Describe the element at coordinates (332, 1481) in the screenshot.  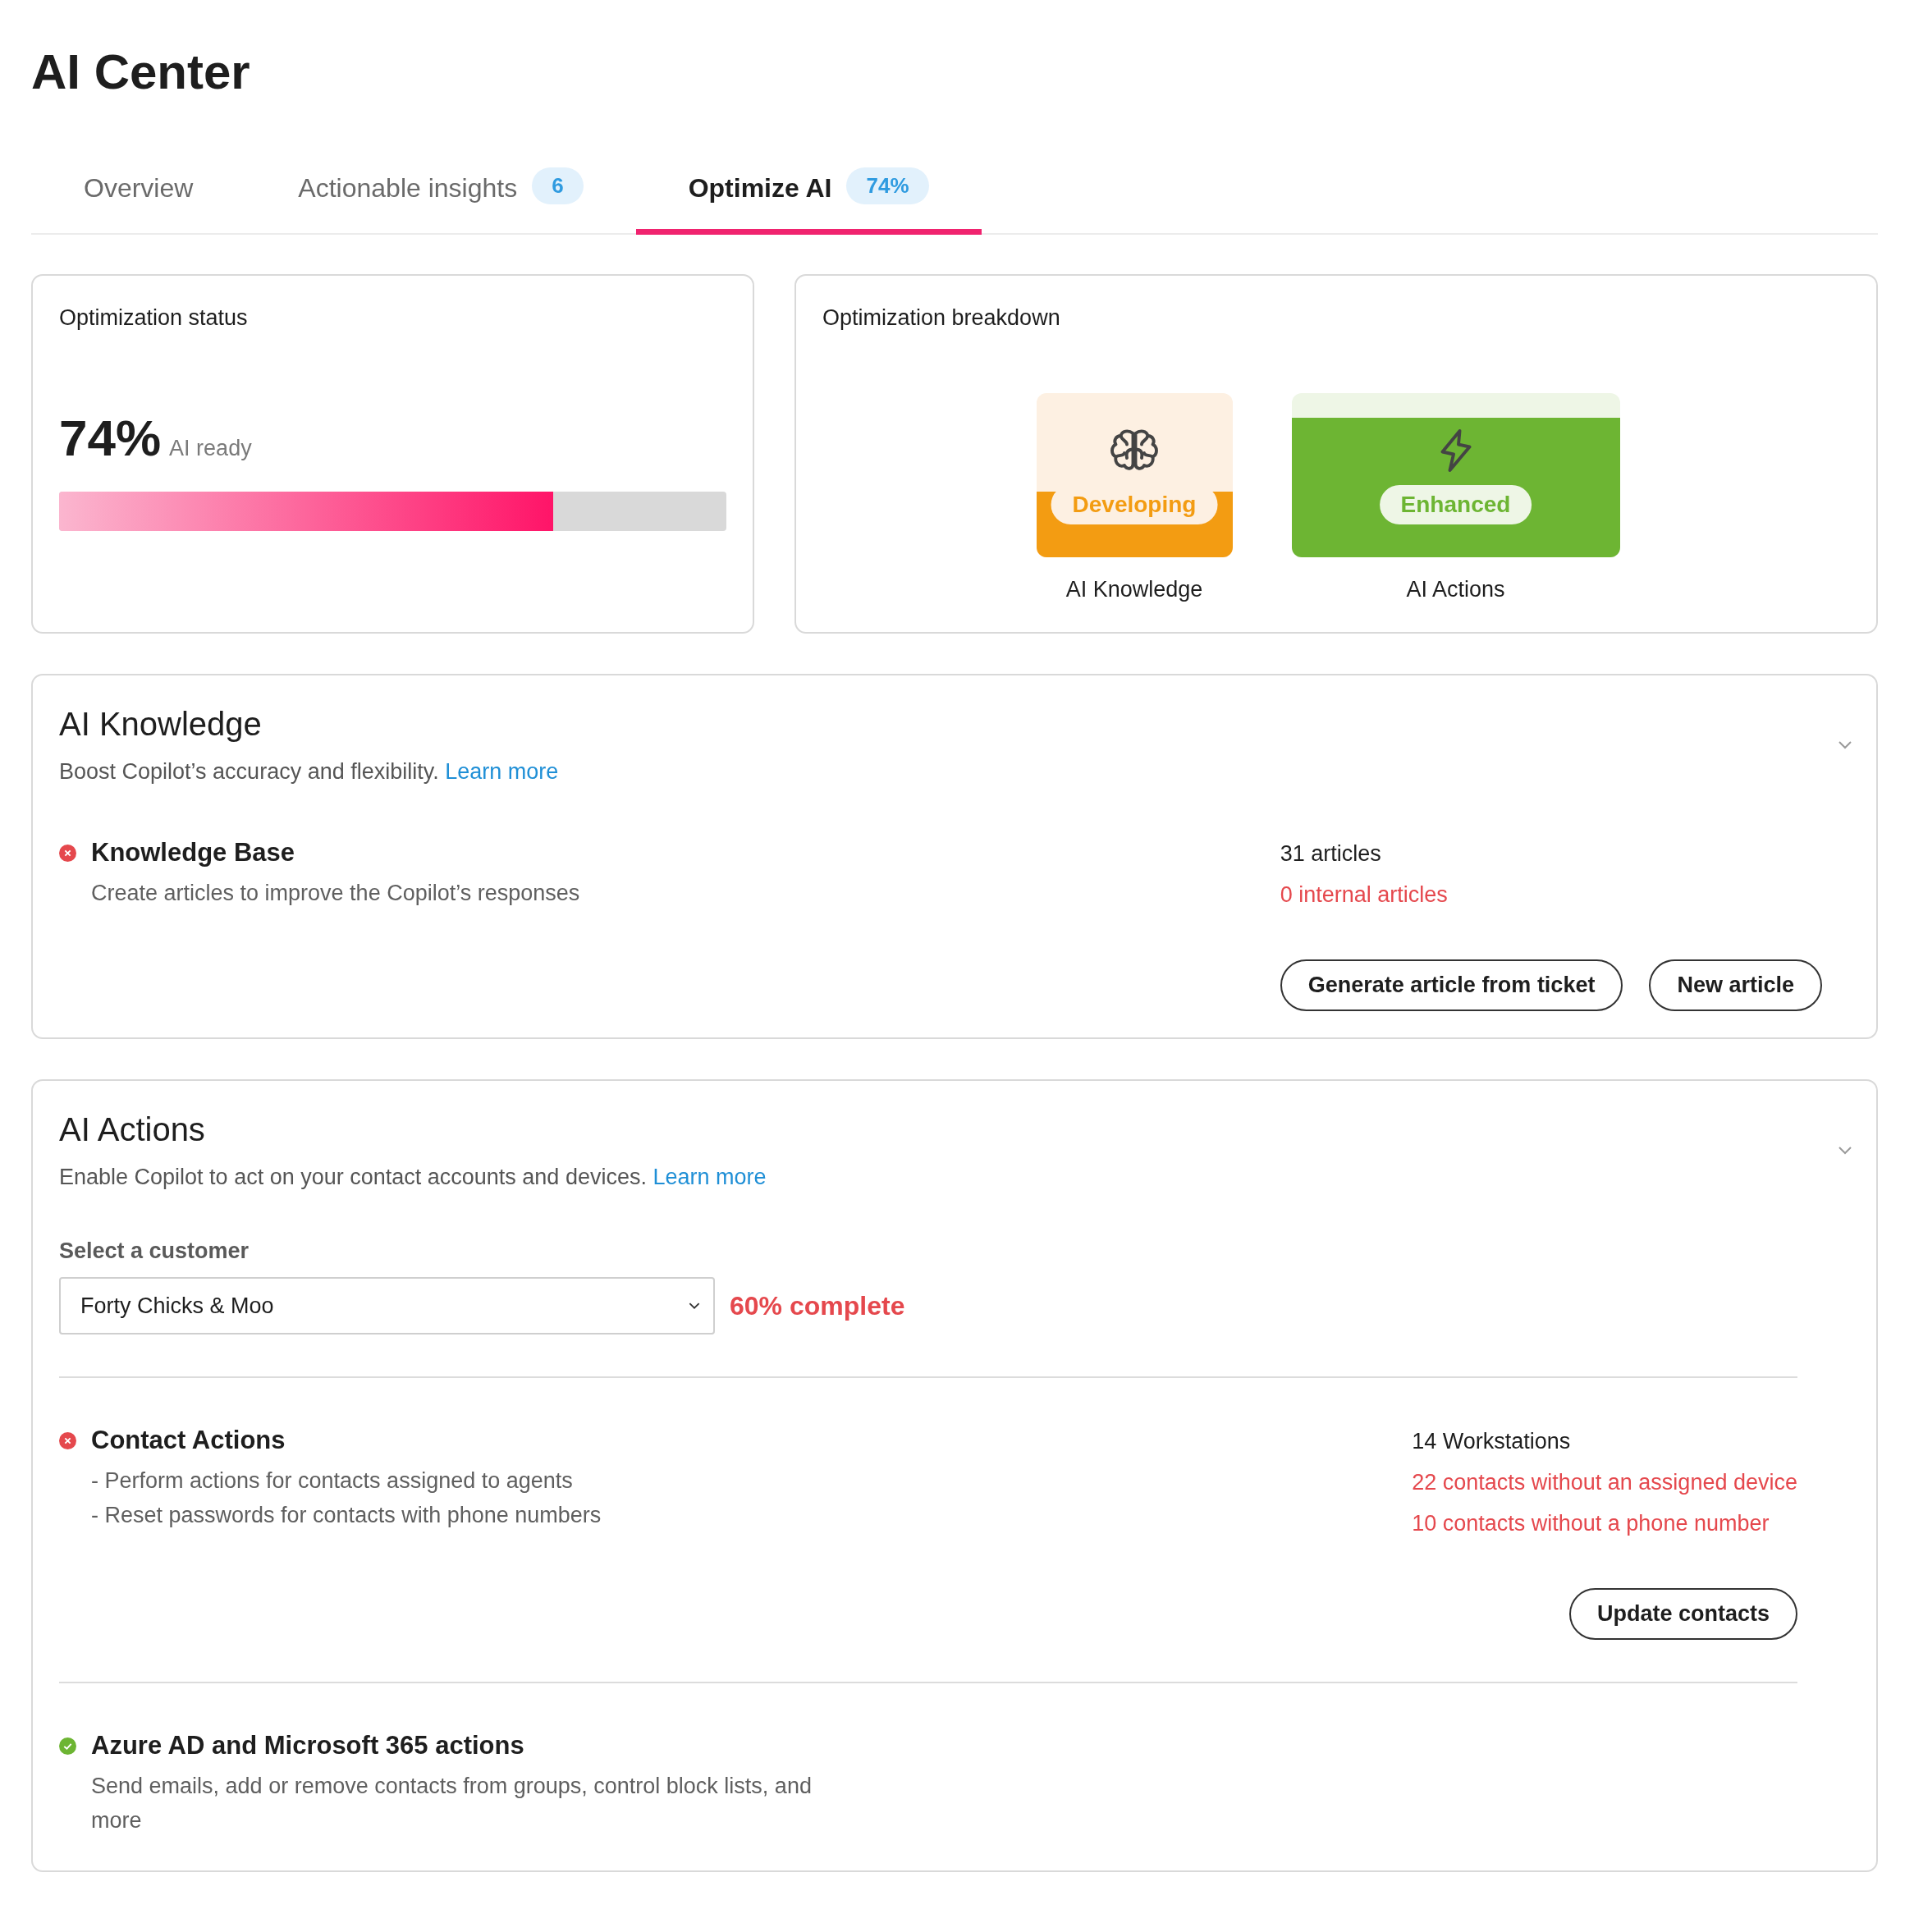
I see `item-description: - Perform actions for contacts assigned to agents` at that location.